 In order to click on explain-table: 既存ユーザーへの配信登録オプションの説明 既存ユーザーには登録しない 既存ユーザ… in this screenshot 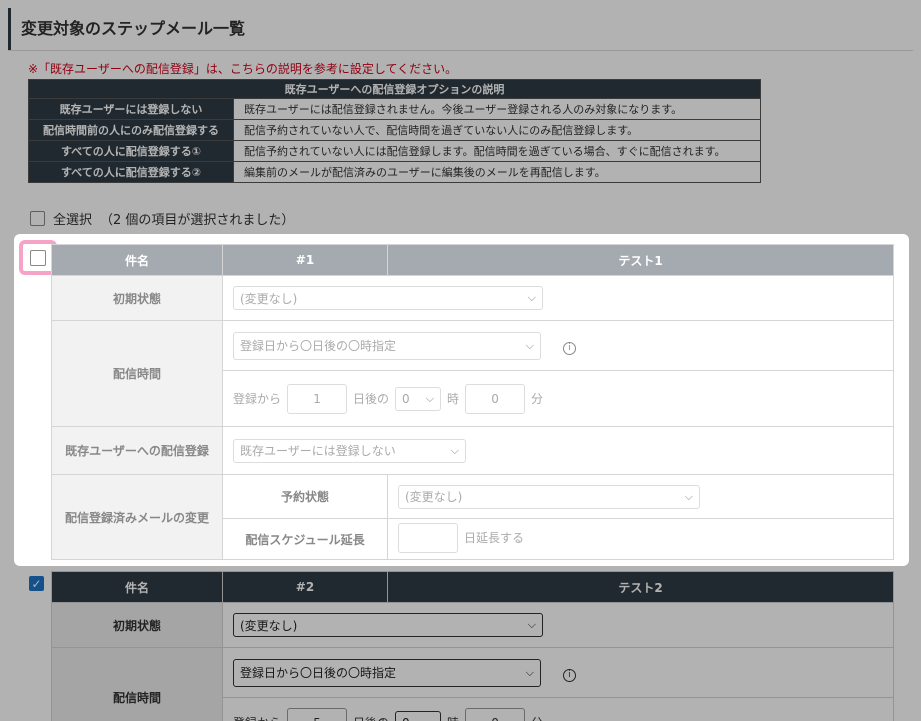, I will do `click(394, 131)`.